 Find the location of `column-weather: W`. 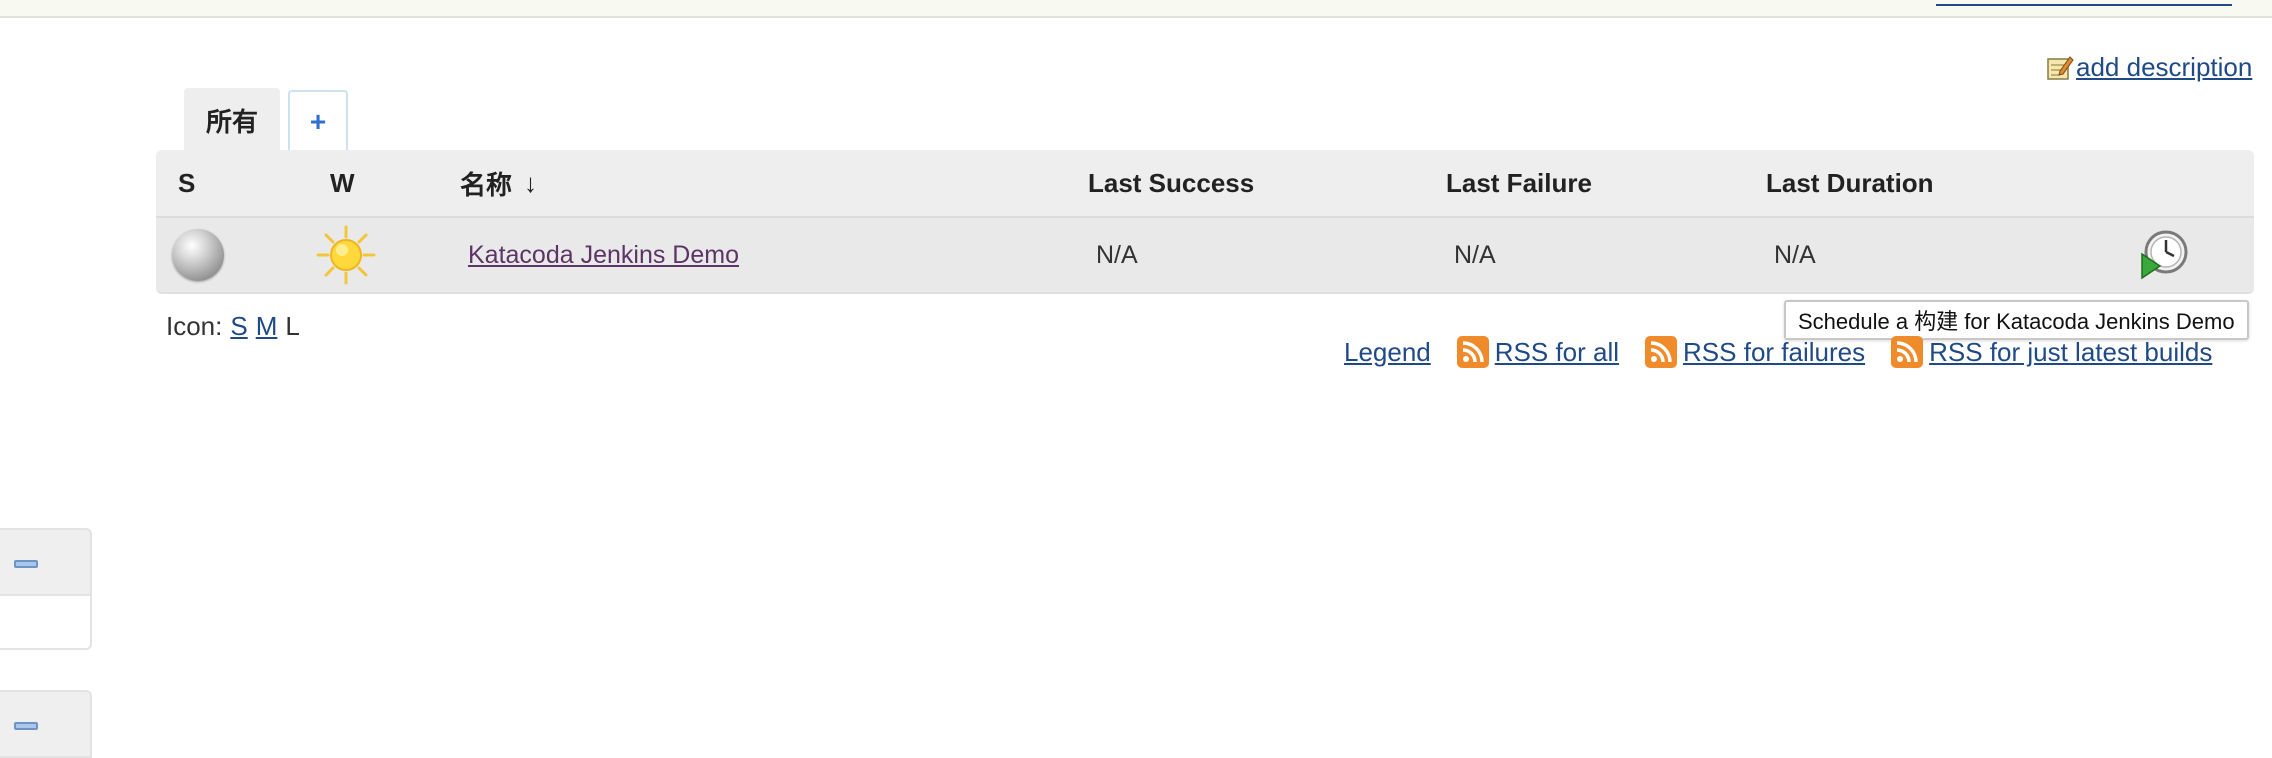

column-weather: W is located at coordinates (342, 183).